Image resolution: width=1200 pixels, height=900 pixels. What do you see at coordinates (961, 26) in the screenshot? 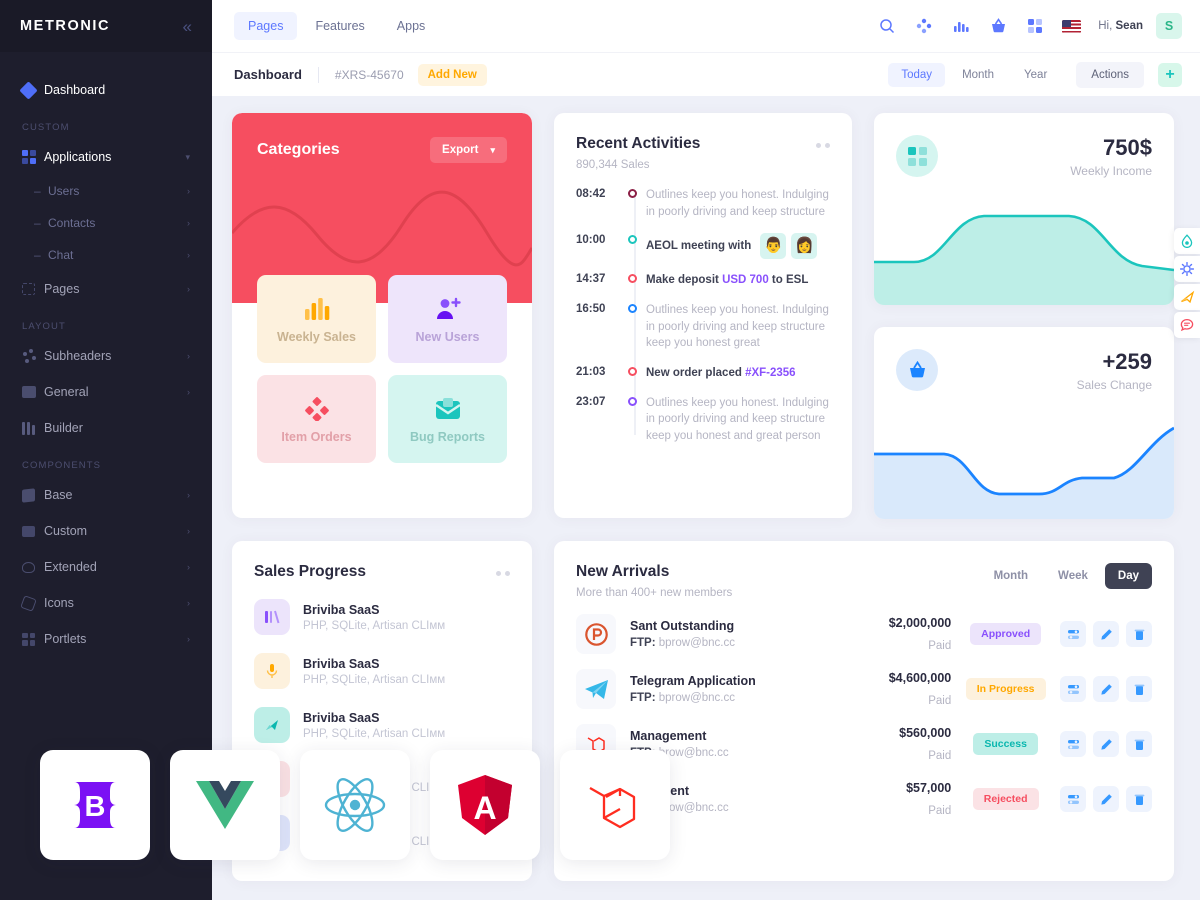
I see `bar-chart-icon` at bounding box center [961, 26].